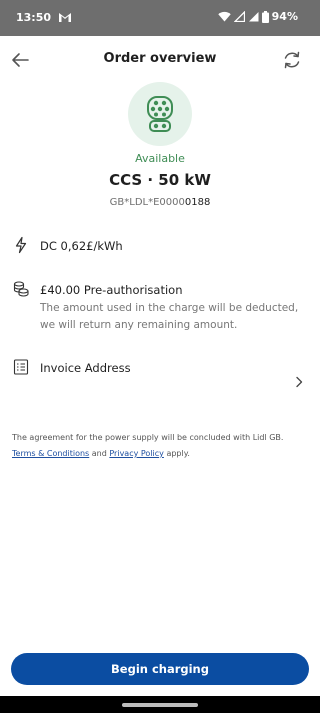  I want to click on station-id-prefix: GB*LDL*E0000, so click(147, 202).